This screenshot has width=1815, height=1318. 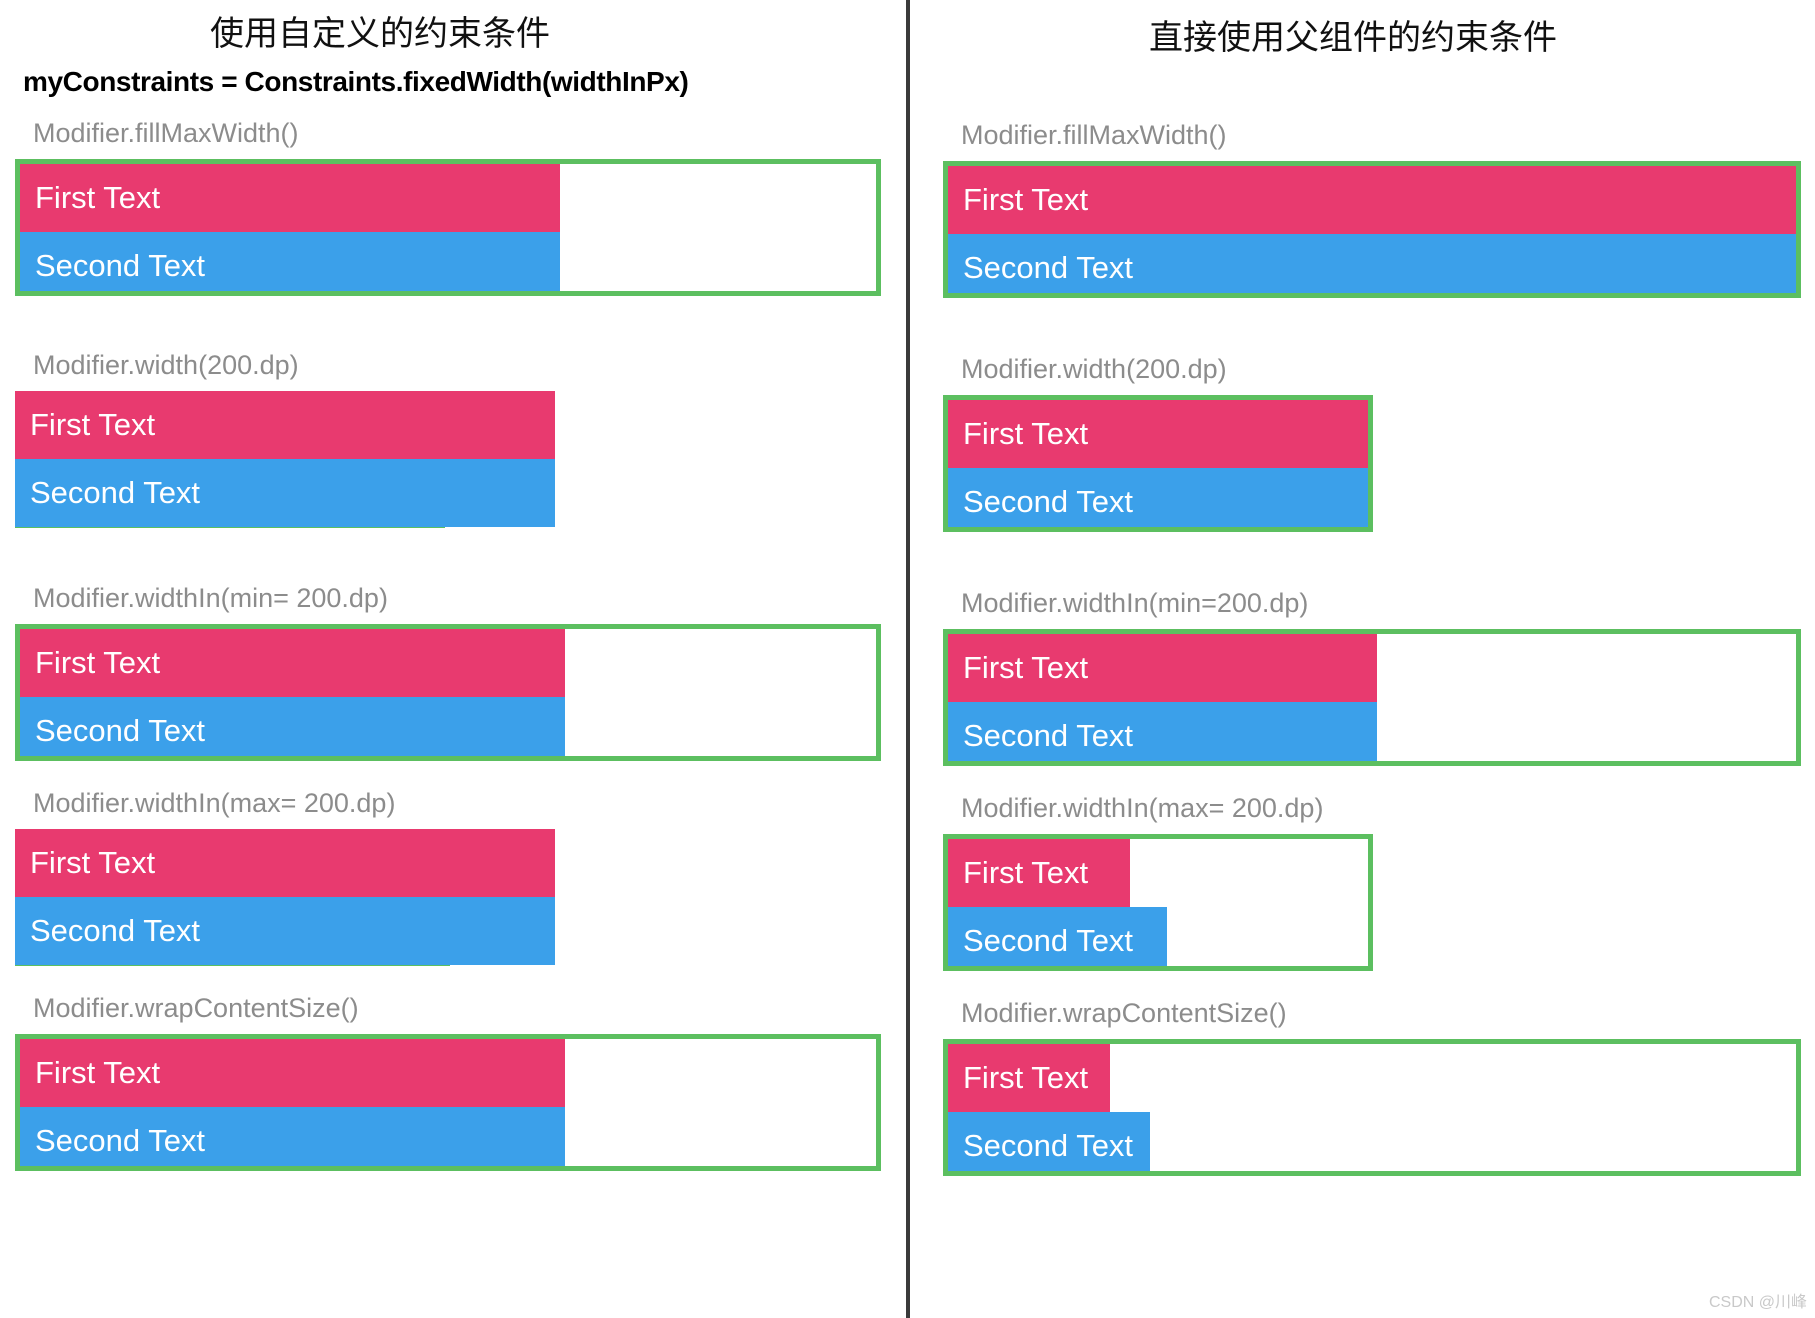 What do you see at coordinates (1757, 1302) in the screenshot?
I see `watermark: CSDN @川峰` at bounding box center [1757, 1302].